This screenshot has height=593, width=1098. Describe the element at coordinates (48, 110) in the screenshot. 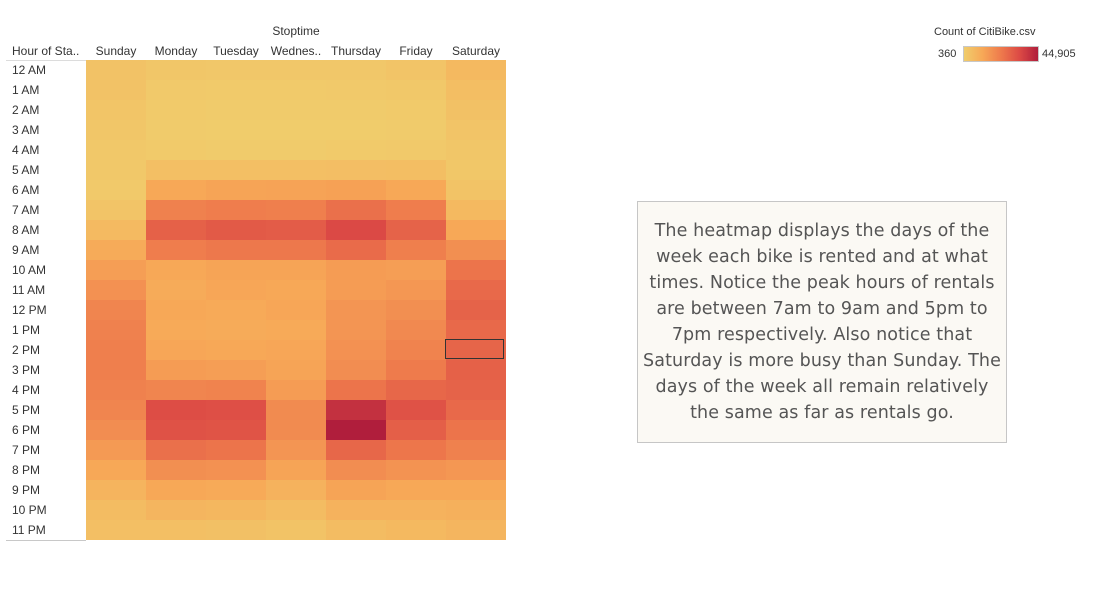

I see `row-label: 2 AM` at that location.